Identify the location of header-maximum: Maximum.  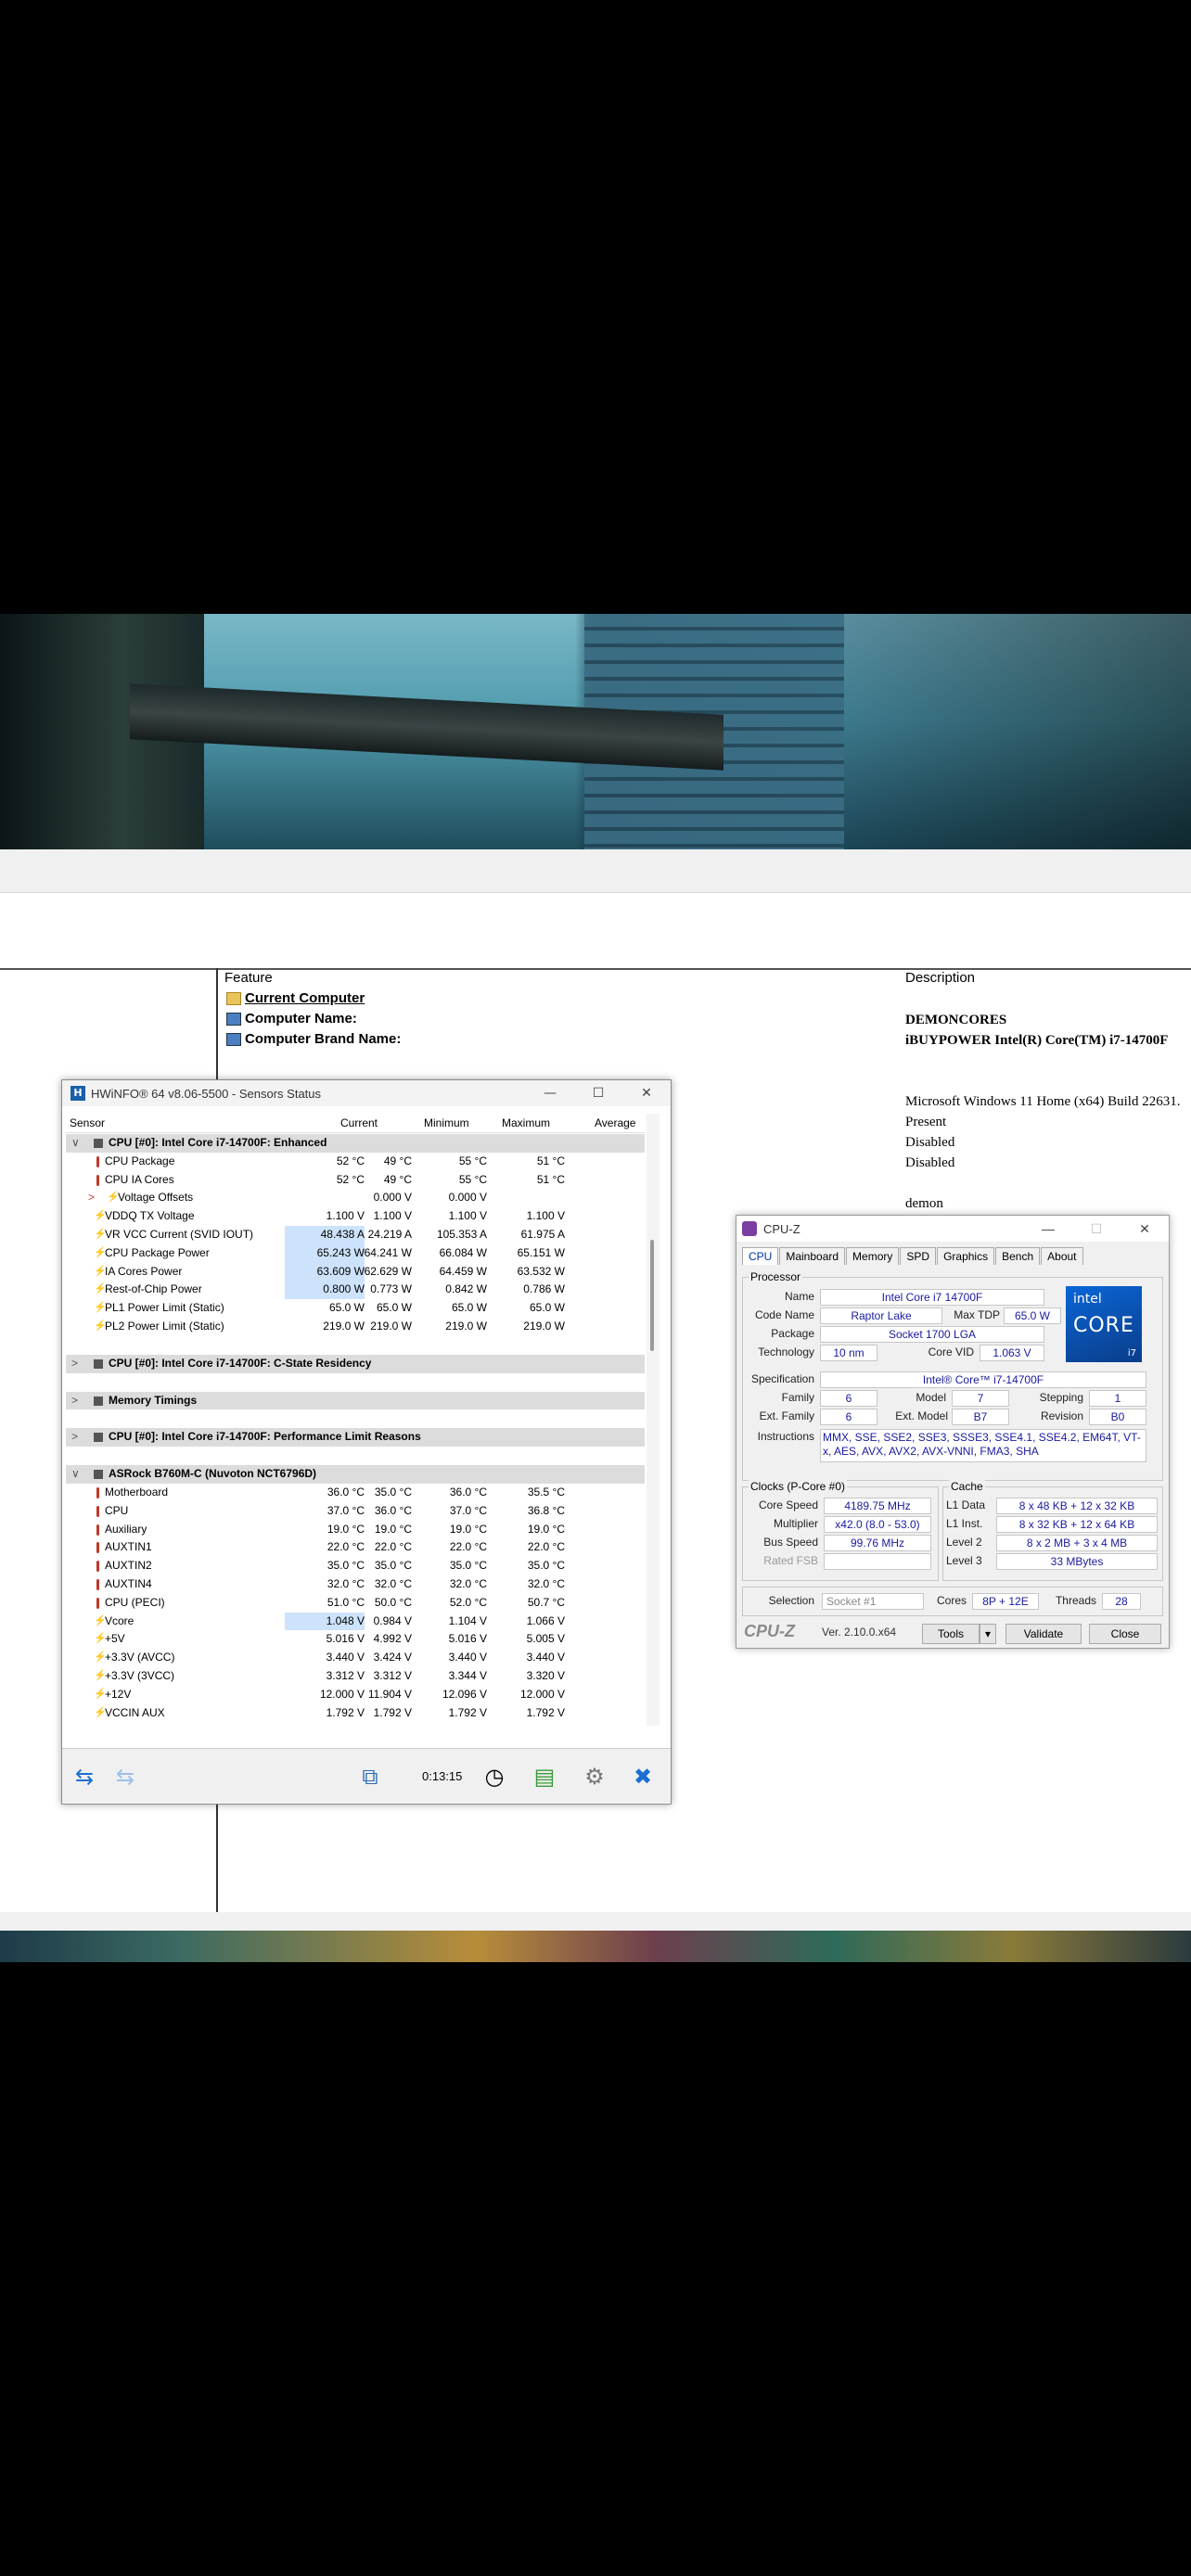
(526, 1123).